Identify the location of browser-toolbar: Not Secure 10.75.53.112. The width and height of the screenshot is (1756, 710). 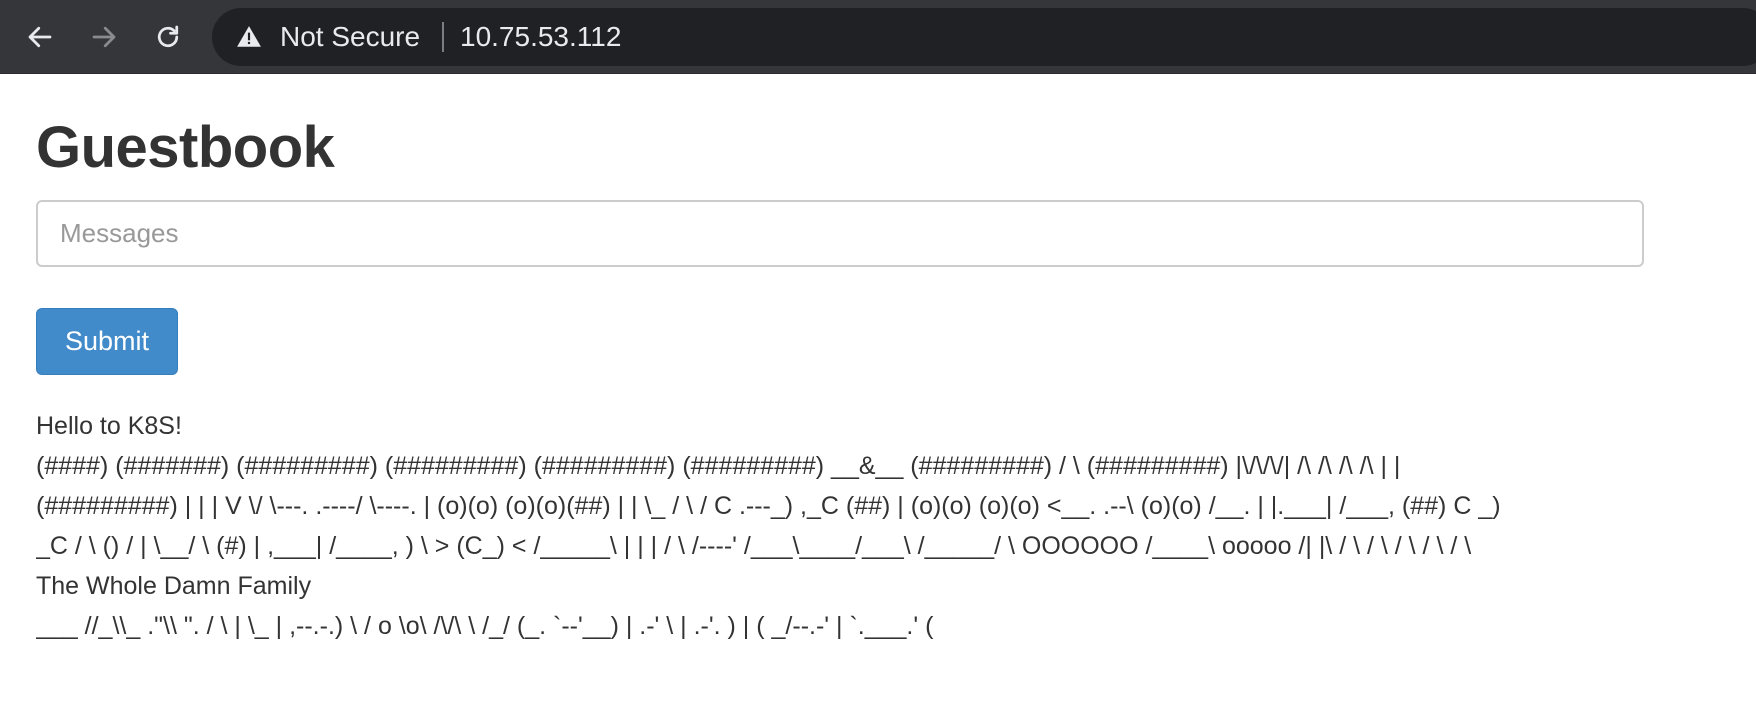
(878, 37).